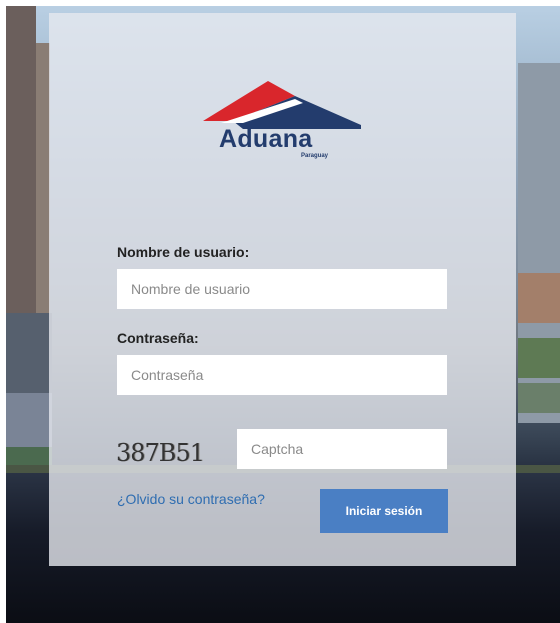  Describe the element at coordinates (384, 511) in the screenshot. I see `login-button: Iniciar sesión` at that location.